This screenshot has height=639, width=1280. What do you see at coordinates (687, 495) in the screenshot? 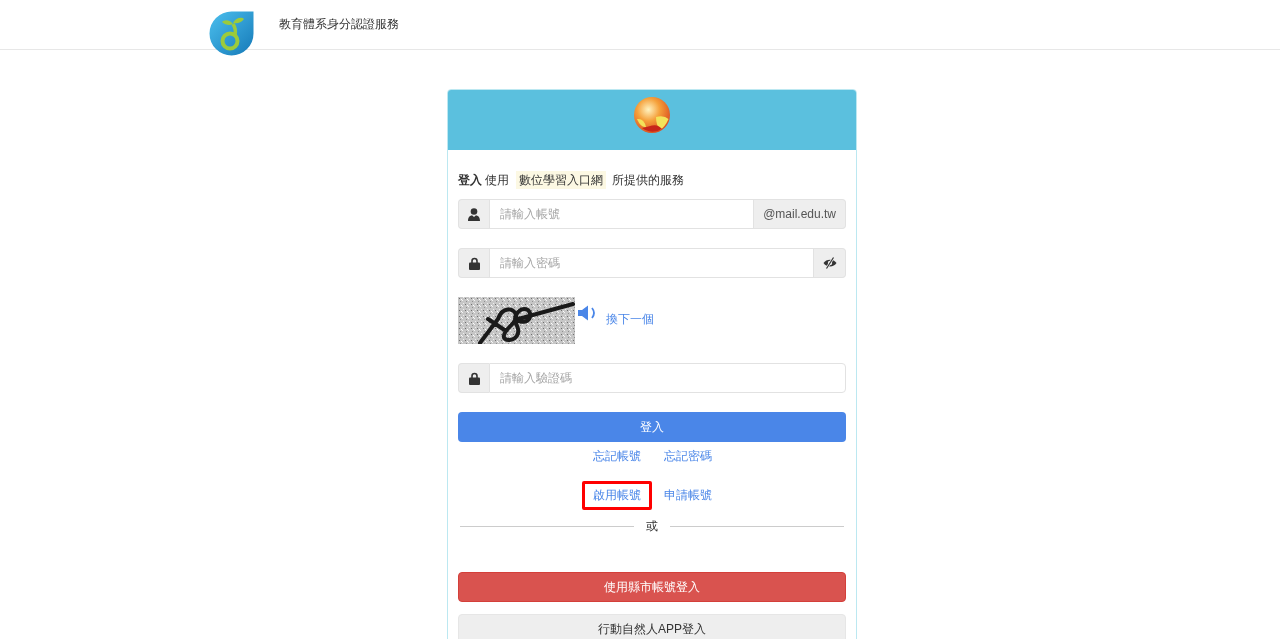
I see `account-link: 申請帳號` at bounding box center [687, 495].